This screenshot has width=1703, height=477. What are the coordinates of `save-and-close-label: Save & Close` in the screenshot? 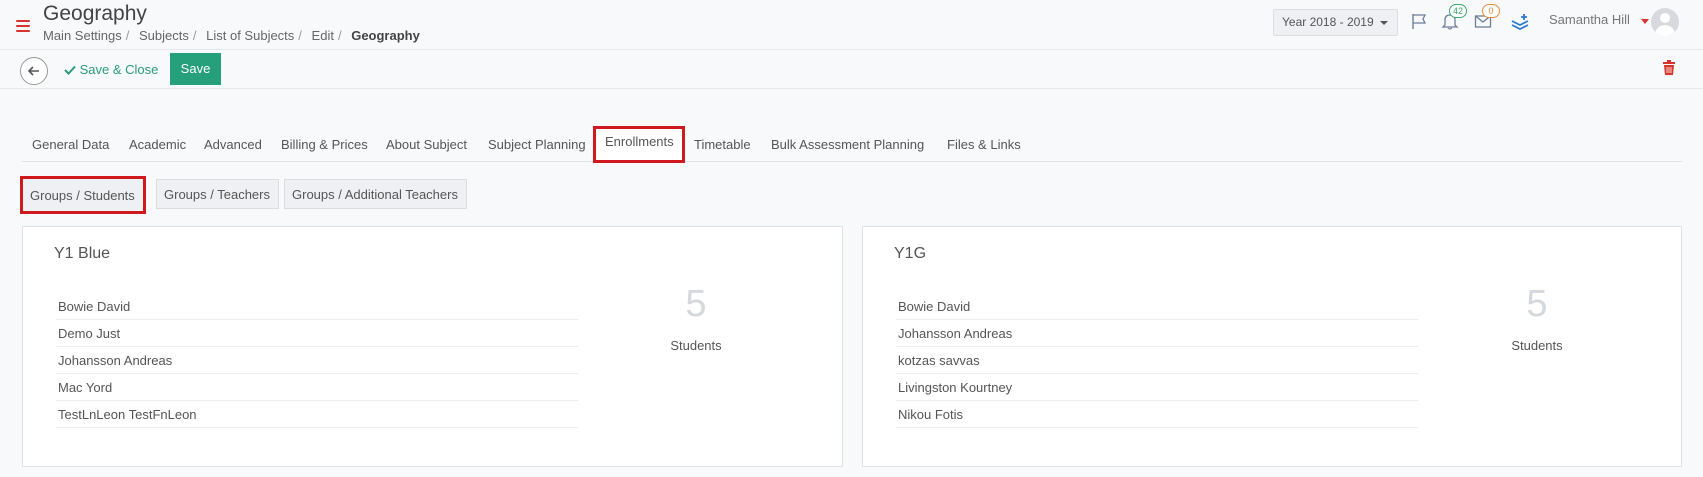 It's located at (119, 69).